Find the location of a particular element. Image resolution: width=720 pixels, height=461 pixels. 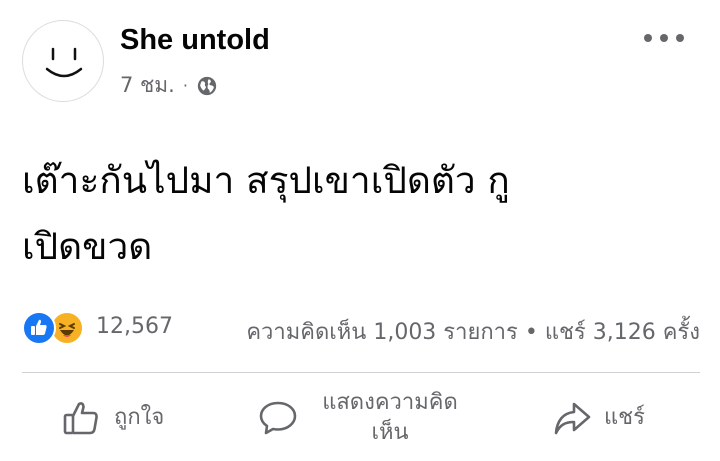

like-reaction-icon is located at coordinates (39, 328).